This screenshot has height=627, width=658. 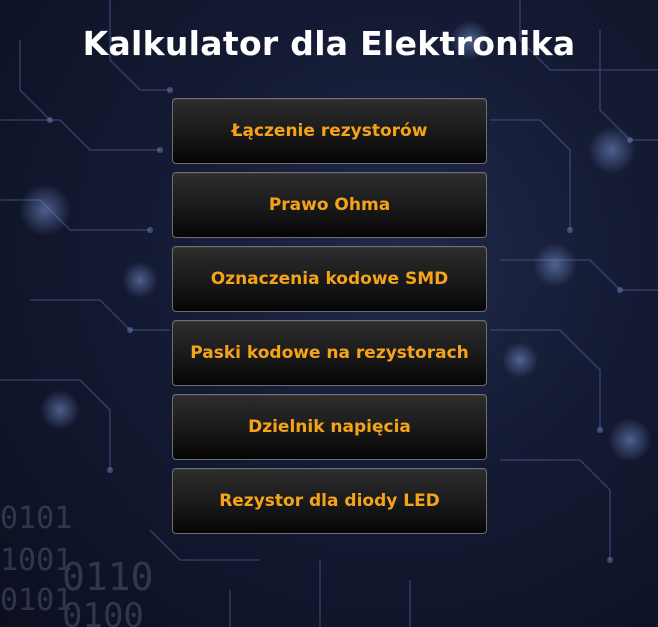 What do you see at coordinates (329, 43) in the screenshot?
I see `app-title: Kalkulator dla Elektronika` at bounding box center [329, 43].